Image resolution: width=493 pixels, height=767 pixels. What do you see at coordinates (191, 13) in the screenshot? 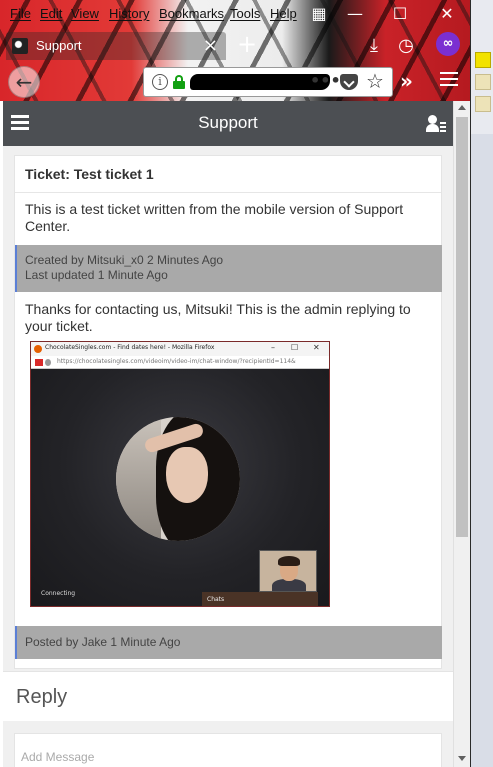
I see `menu-bookmarks: Bookmarks` at bounding box center [191, 13].